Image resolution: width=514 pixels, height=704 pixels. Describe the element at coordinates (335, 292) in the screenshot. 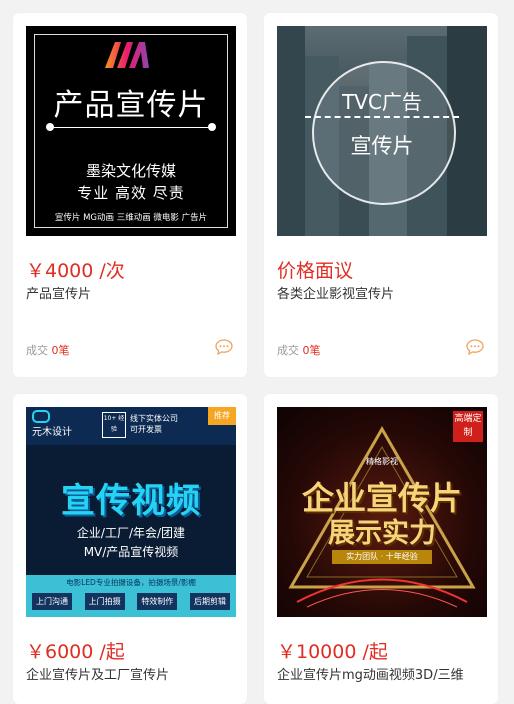

I see `product-title: 各类企业影视宣传片` at that location.